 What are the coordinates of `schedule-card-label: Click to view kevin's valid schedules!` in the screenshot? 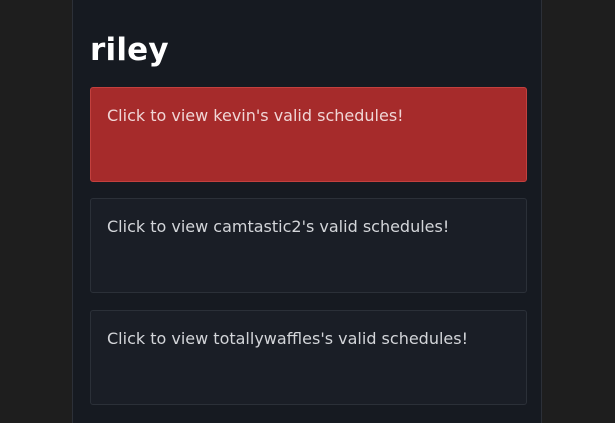 It's located at (255, 115).